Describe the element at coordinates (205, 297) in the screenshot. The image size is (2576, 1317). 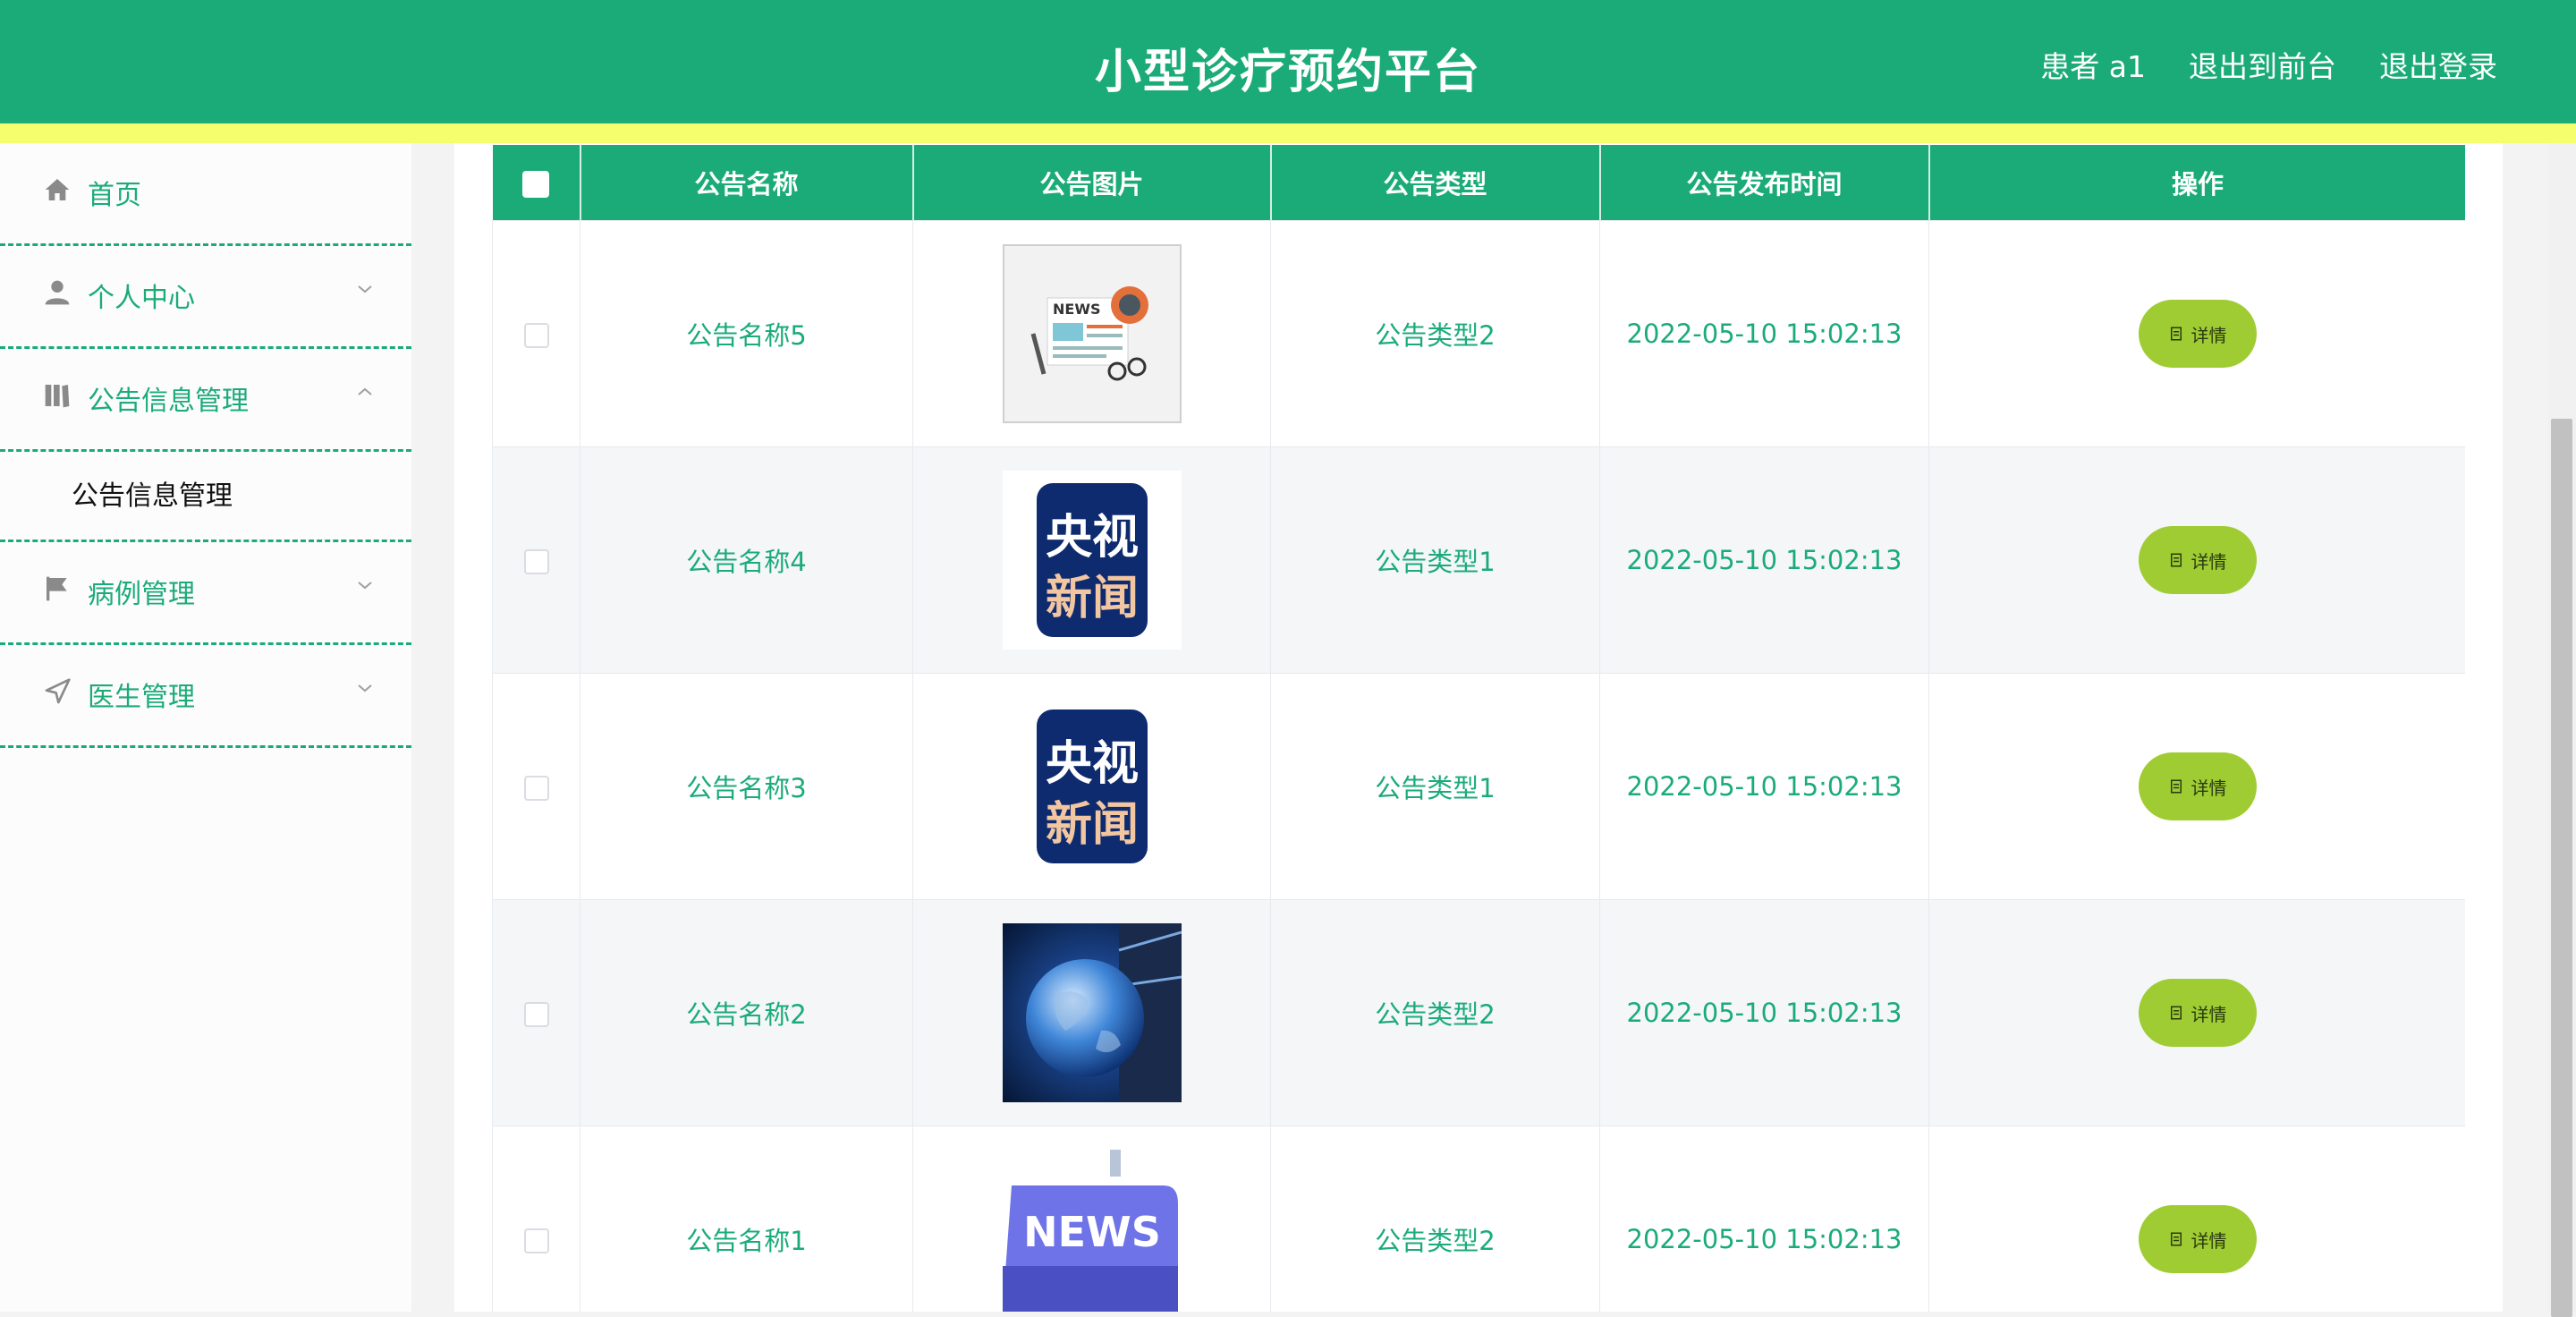
I see `sidebar-item-personal-center: 个人中心` at that location.